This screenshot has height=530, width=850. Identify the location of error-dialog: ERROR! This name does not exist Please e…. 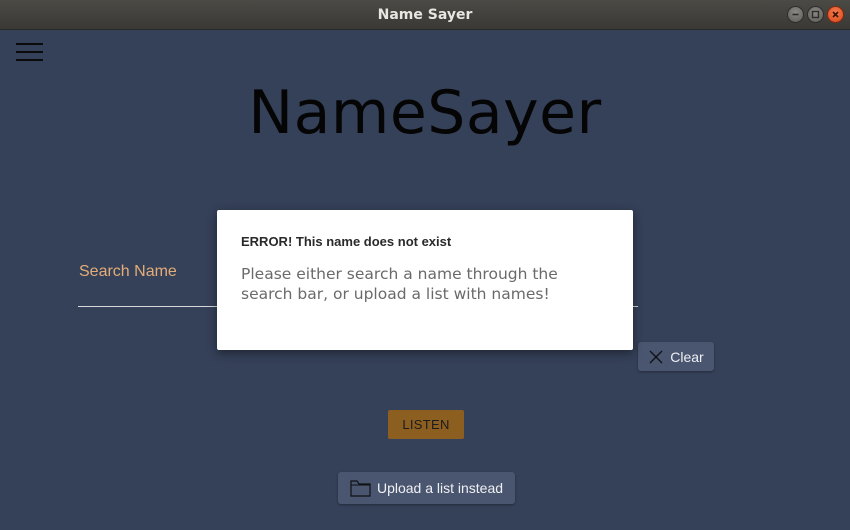
(425, 280).